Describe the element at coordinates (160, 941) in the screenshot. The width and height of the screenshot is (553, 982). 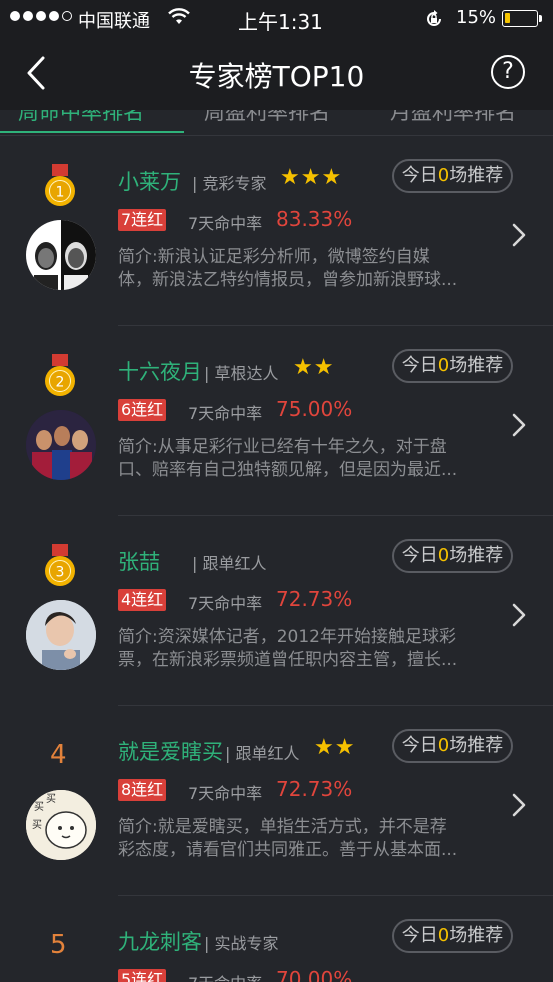
I see `expert-name: 九龙刺客` at that location.